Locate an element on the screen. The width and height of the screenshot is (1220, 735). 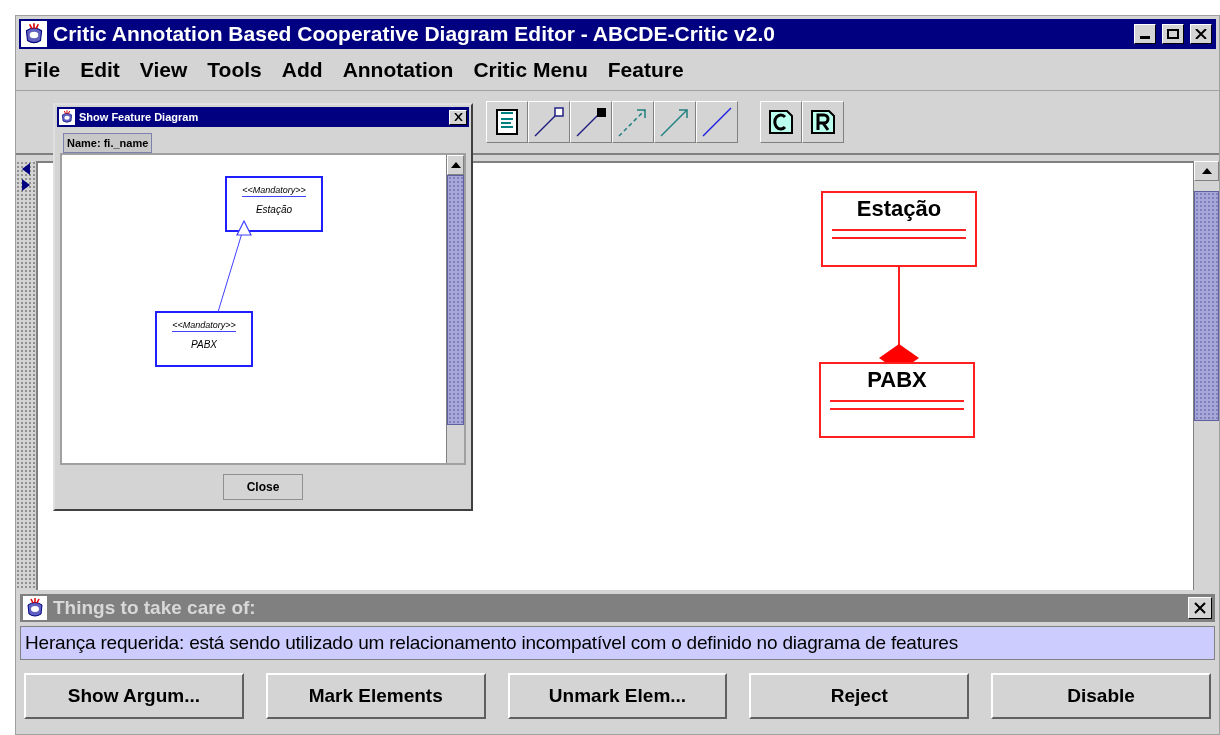
action-button: Disable is located at coordinates (1101, 696).